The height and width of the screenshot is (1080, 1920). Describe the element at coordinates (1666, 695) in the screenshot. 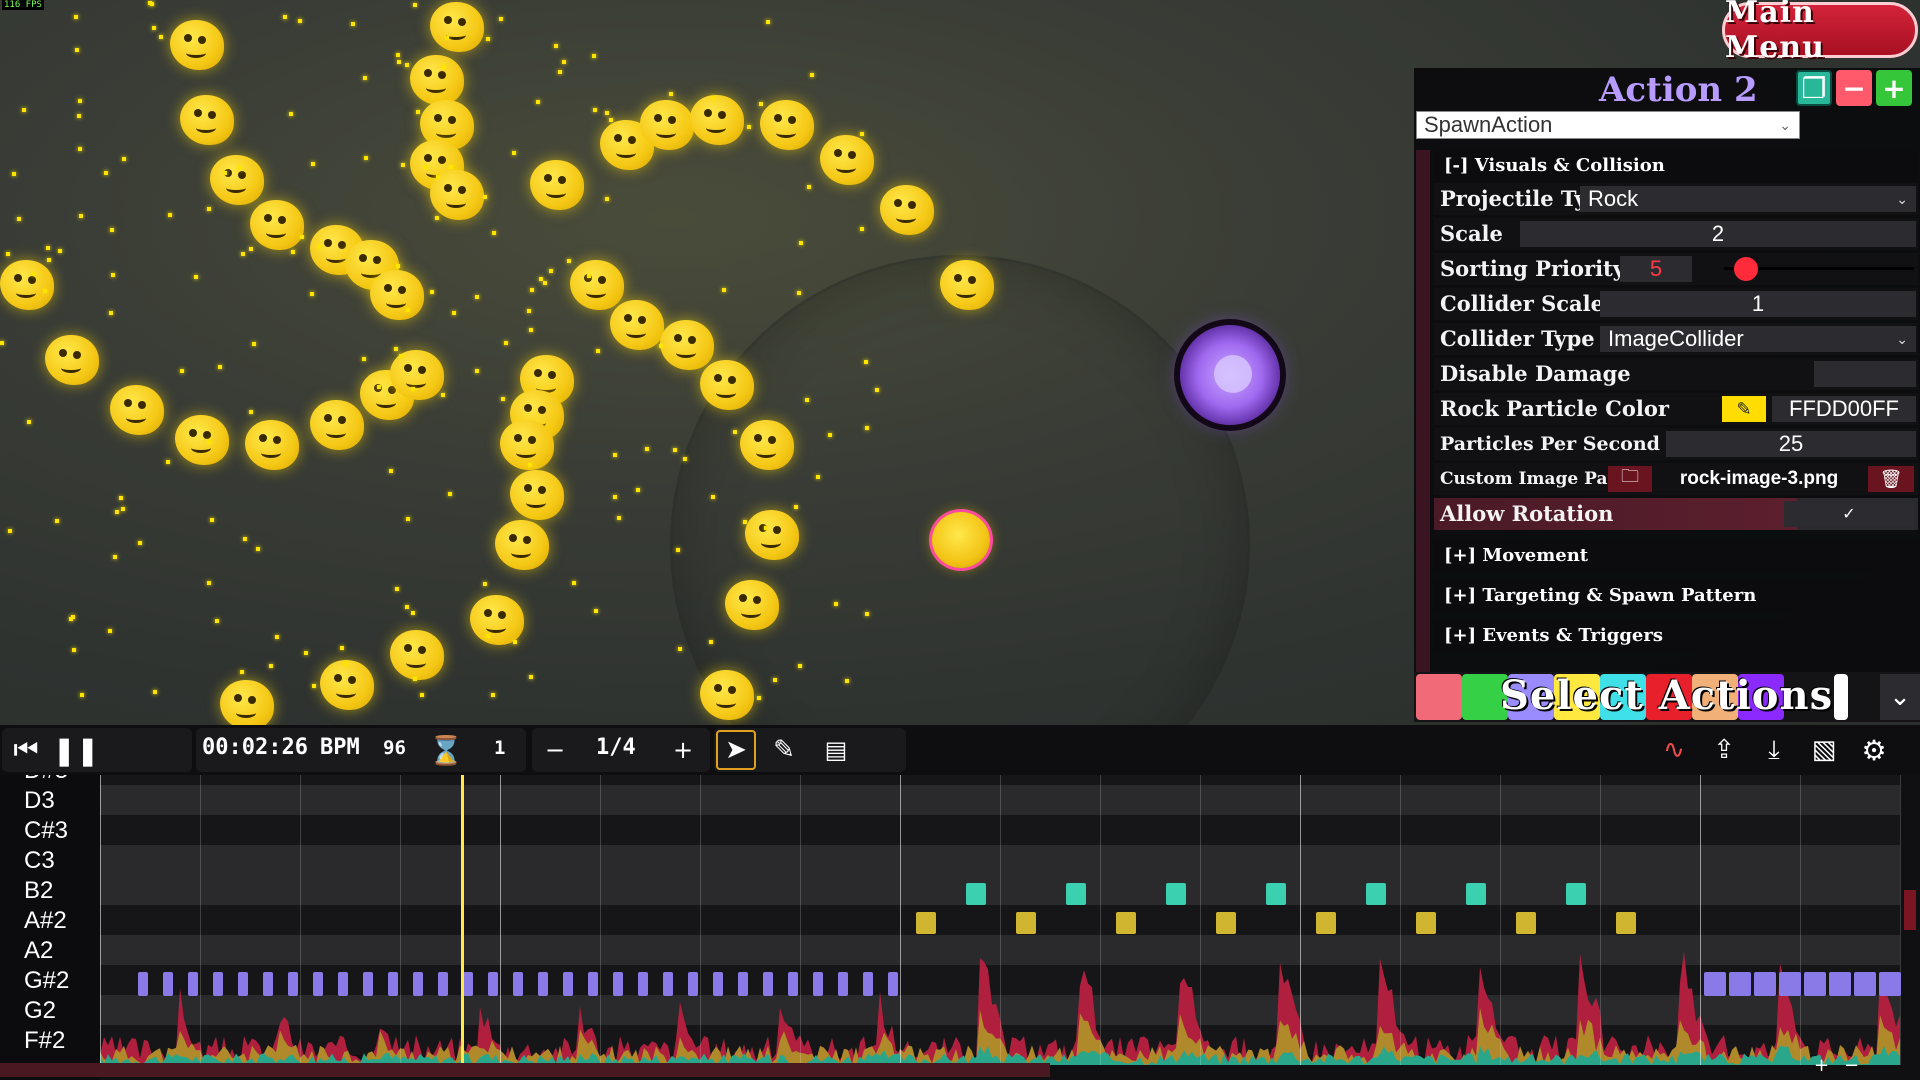

I see `select-actions-label: Select Actions` at that location.